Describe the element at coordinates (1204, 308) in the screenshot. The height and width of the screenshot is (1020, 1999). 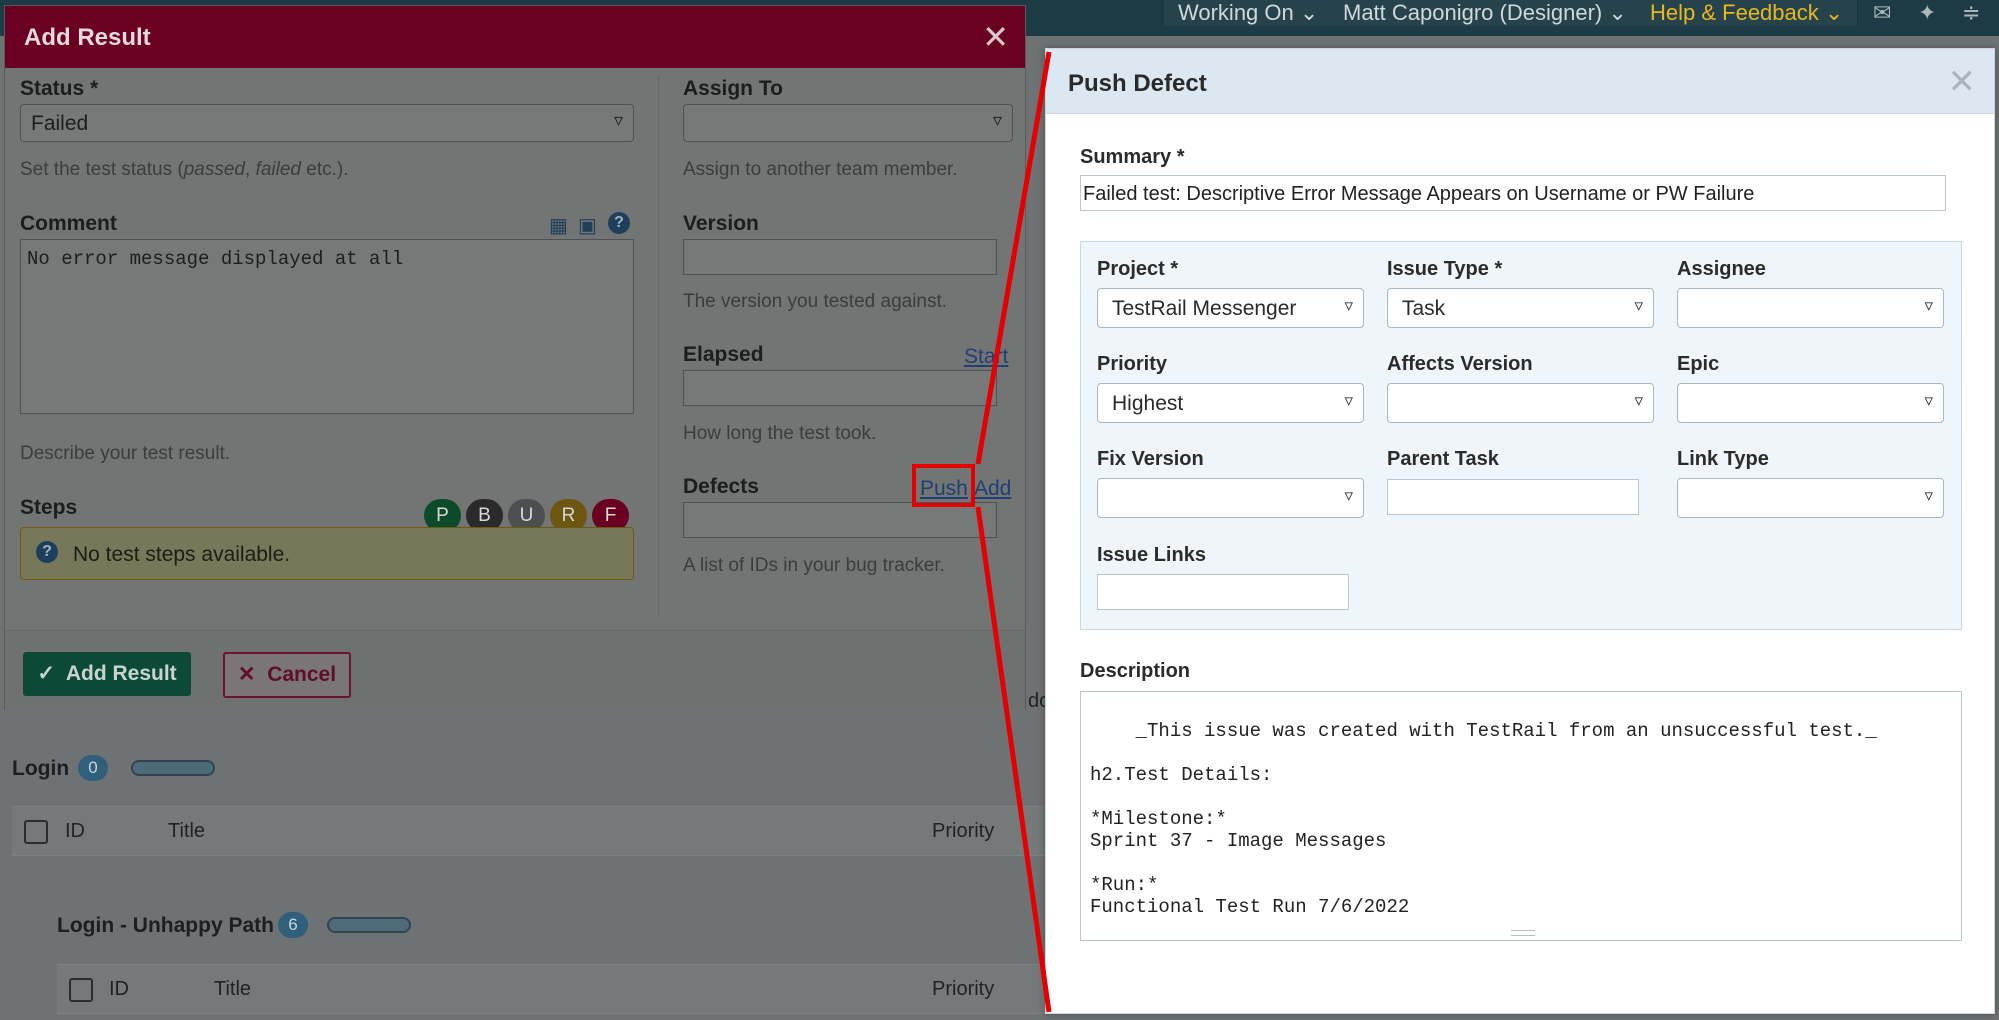
I see `project-value: TestRail Messenger` at that location.